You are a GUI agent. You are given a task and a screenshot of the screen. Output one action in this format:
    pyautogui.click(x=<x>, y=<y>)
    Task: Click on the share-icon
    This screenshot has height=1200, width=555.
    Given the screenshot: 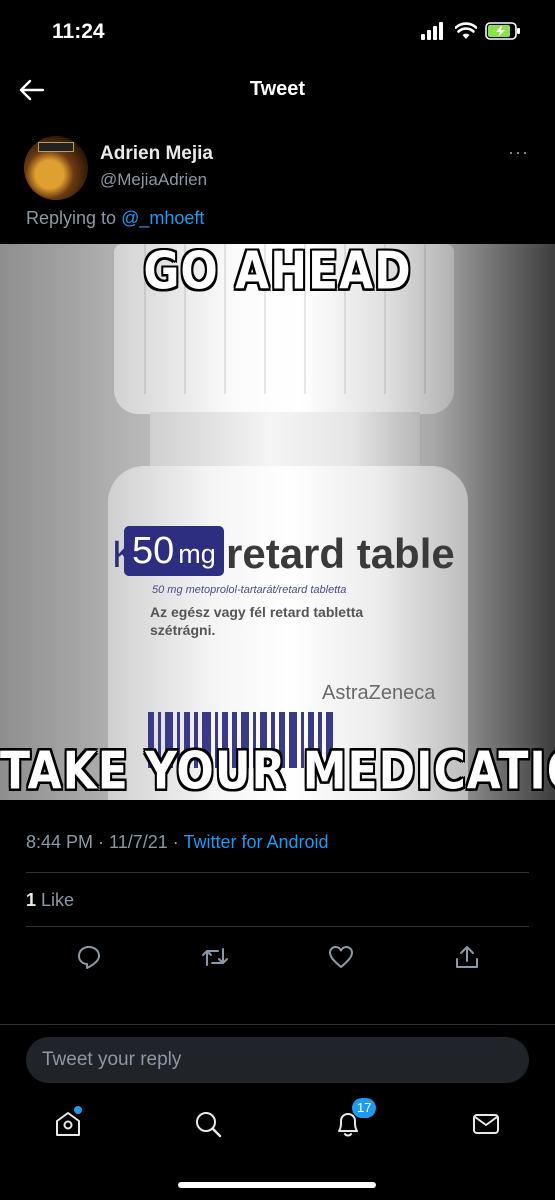 What is the action you would take?
    pyautogui.click(x=467, y=957)
    